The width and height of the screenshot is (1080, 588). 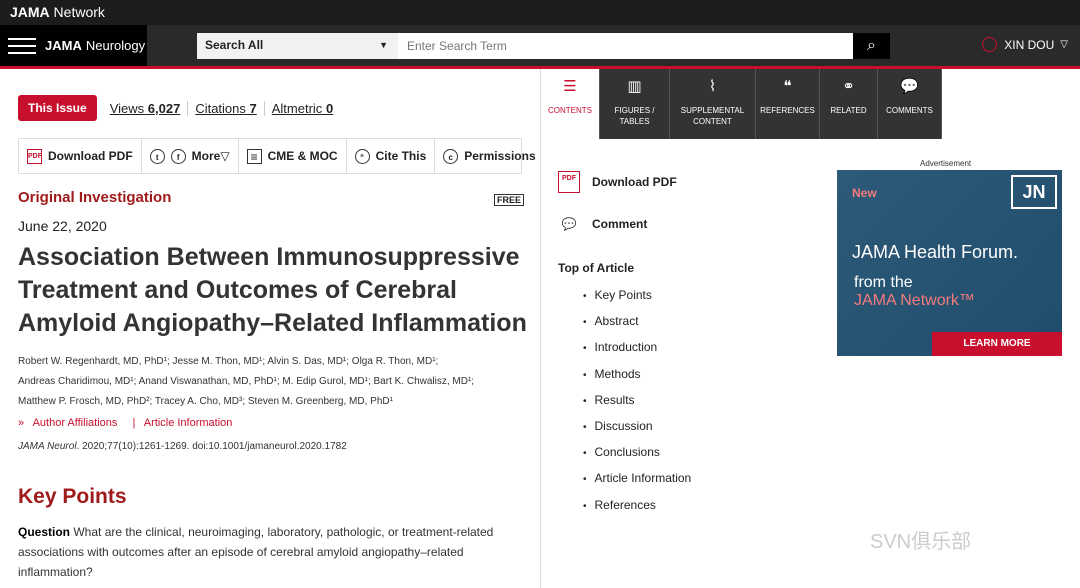 I want to click on download-pdf-label: Download PDF, so click(x=90, y=156).